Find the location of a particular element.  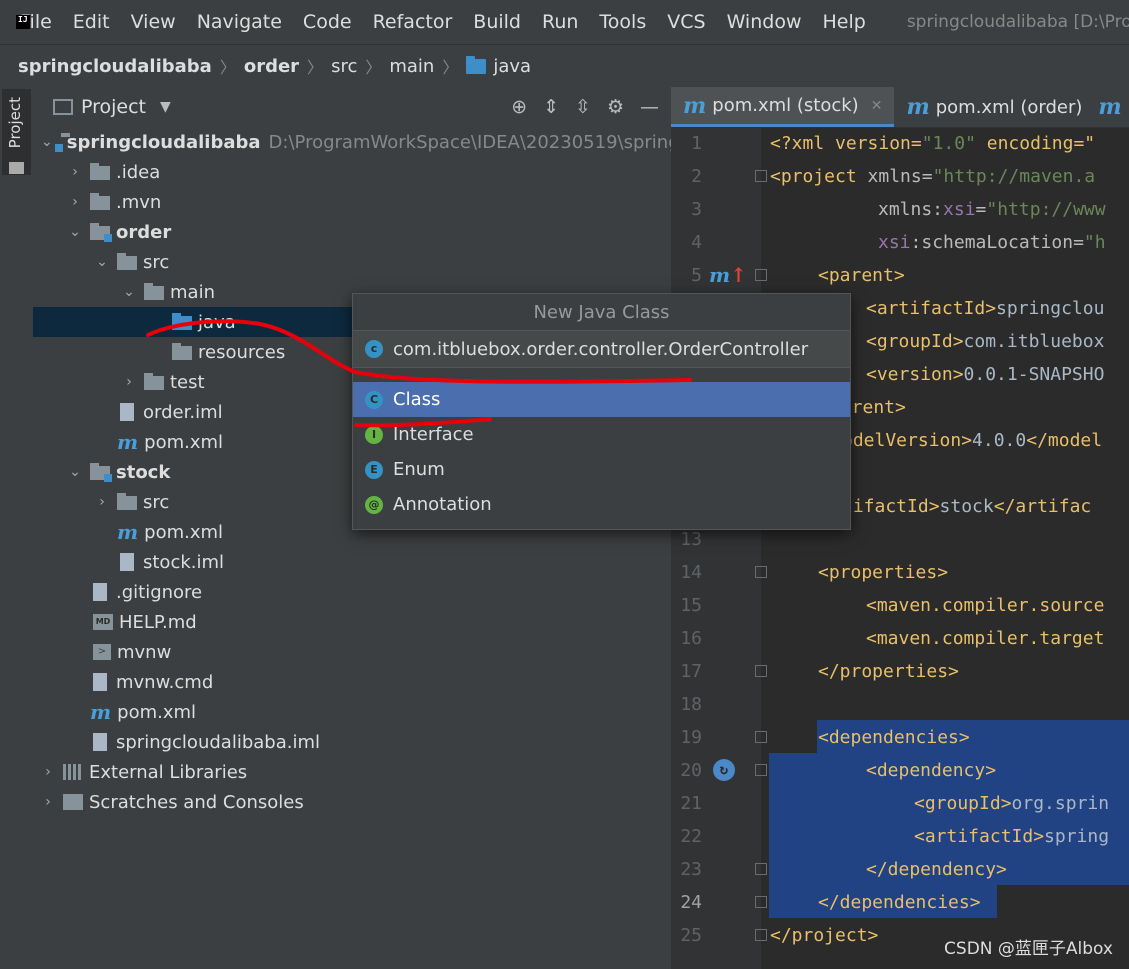

menu-view: View is located at coordinates (153, 22).